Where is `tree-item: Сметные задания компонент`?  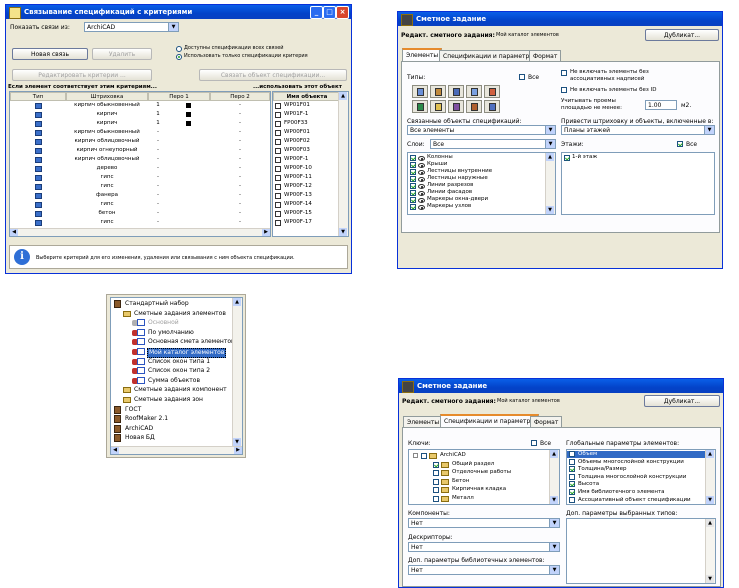
tree-item: Сметные задания компонент is located at coordinates (180, 390).